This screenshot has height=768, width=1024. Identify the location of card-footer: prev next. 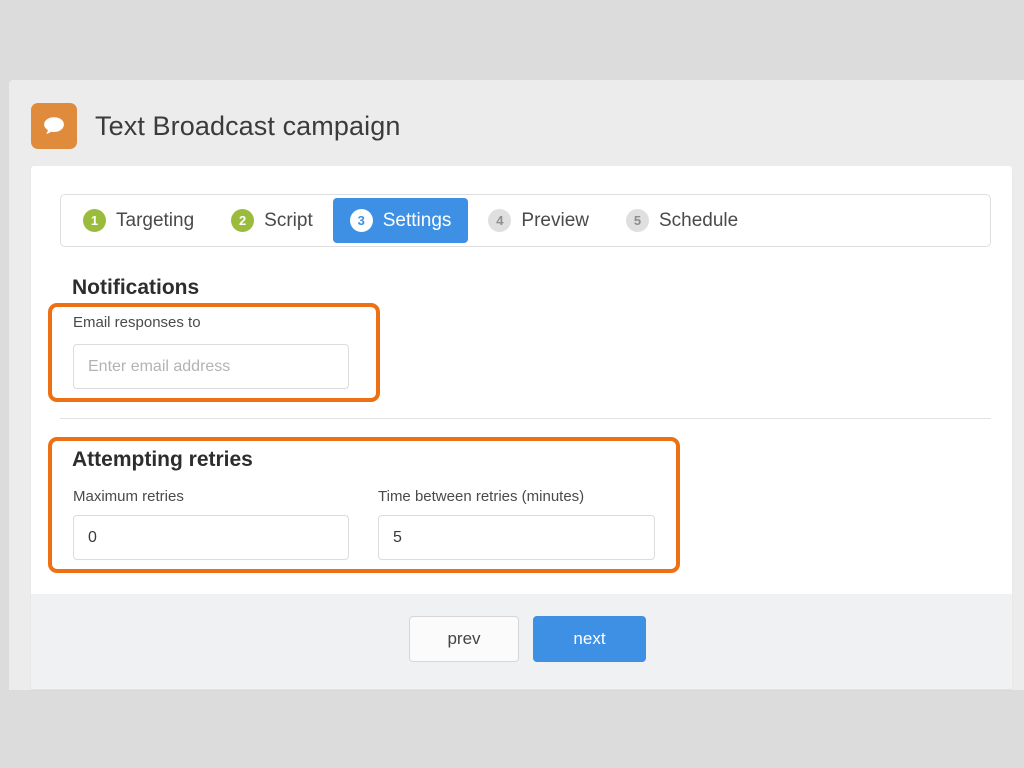
(521, 641).